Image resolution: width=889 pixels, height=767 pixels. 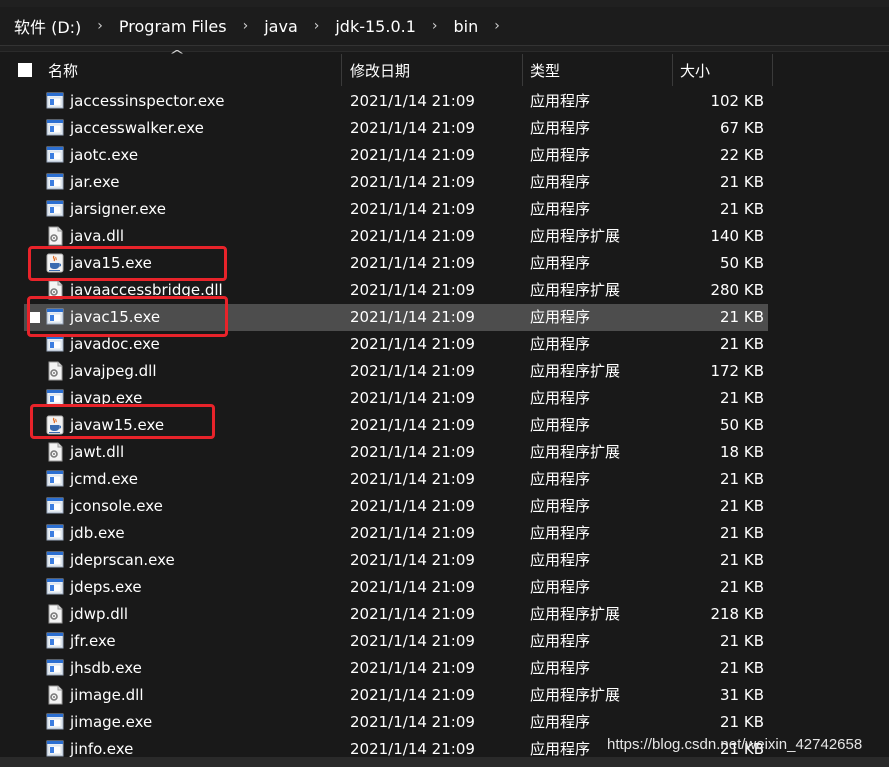 I want to click on file-row: jar.exe 2021/1/14 21:09 应用程序 21 KB, so click(x=444, y=182).